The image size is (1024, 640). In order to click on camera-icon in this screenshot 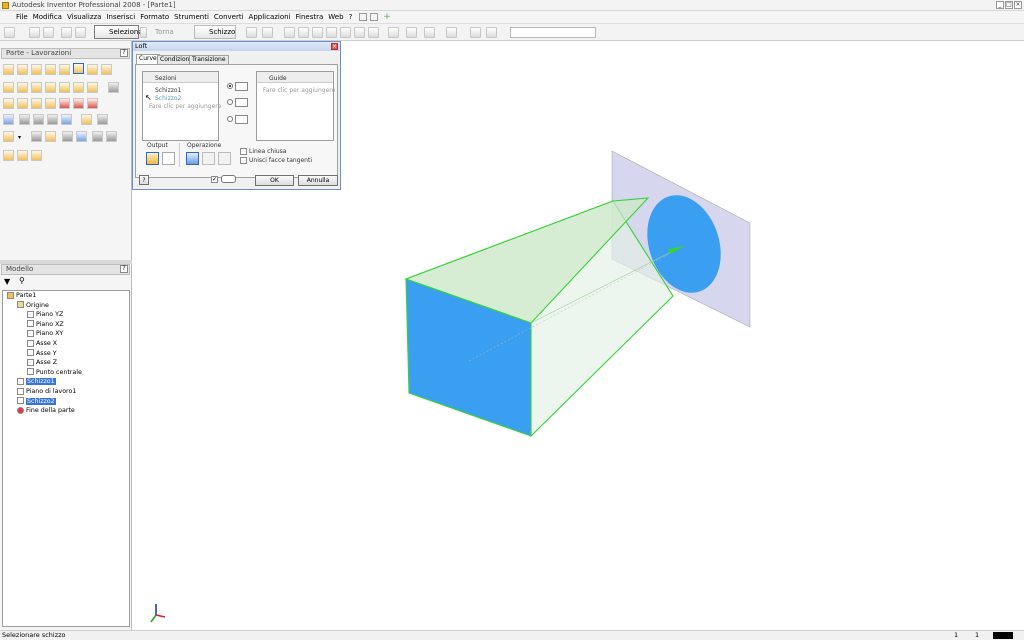, I will do `click(429, 32)`.